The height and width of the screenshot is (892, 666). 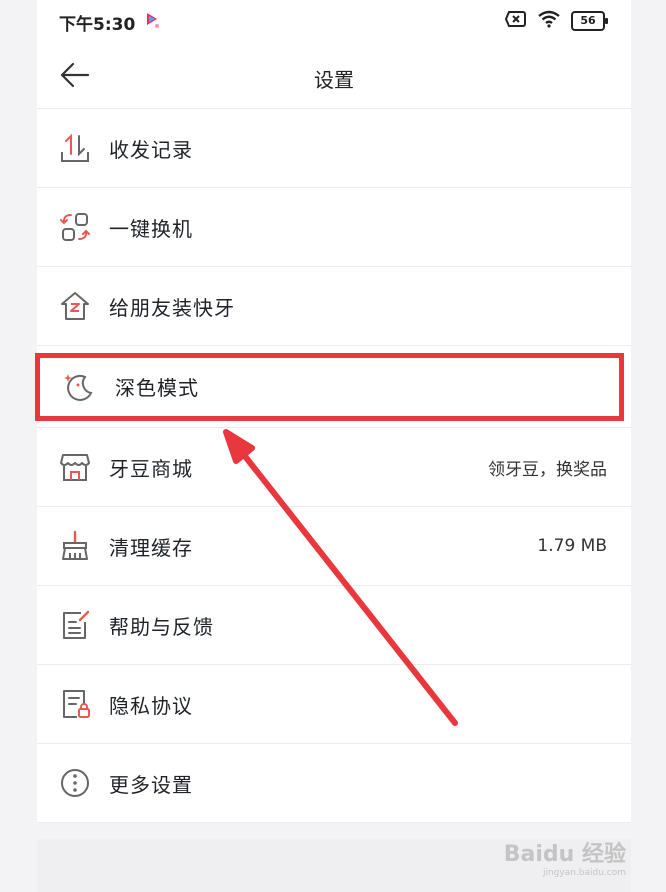 What do you see at coordinates (75, 704) in the screenshot?
I see `privacy-doc-icon` at bounding box center [75, 704].